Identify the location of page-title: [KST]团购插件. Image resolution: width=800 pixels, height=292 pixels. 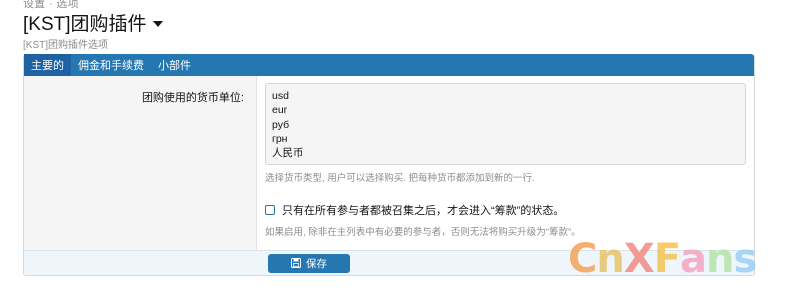
(93, 22).